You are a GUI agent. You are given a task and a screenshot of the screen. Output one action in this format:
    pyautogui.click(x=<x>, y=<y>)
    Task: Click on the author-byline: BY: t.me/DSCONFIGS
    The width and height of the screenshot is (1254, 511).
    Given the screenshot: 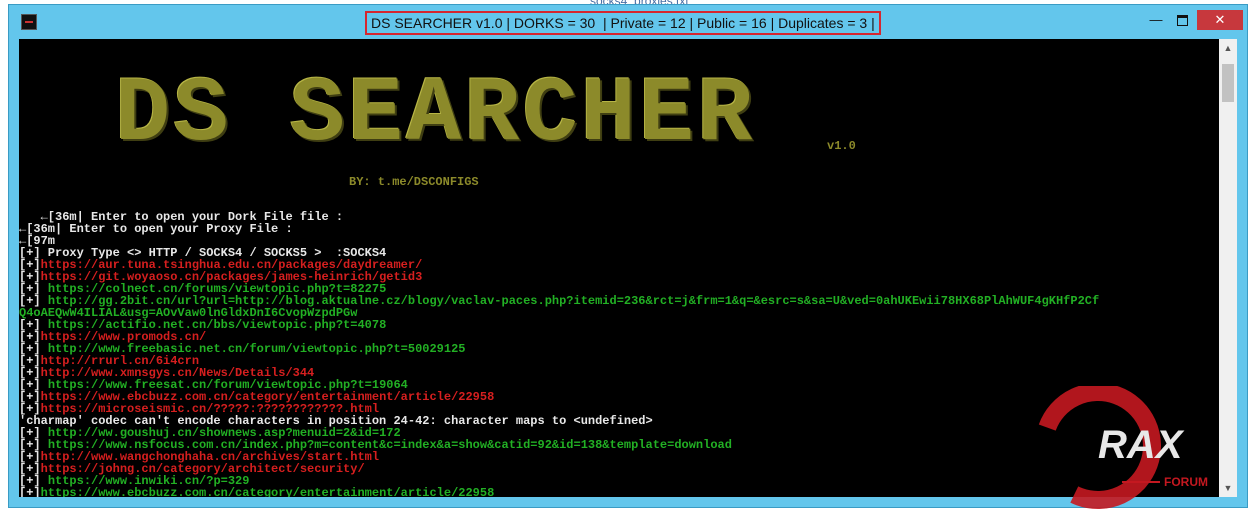 What is the action you would take?
    pyautogui.click(x=414, y=182)
    